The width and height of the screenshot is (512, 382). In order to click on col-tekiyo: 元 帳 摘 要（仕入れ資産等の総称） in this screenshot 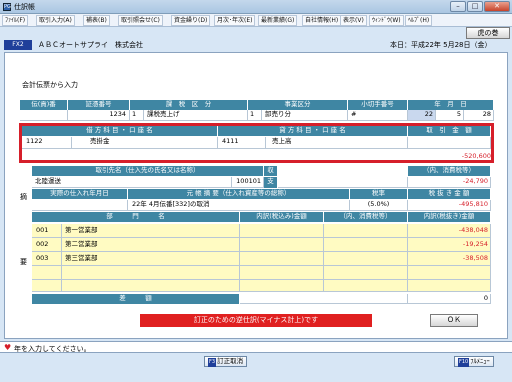, I will do `click(239, 194)`.